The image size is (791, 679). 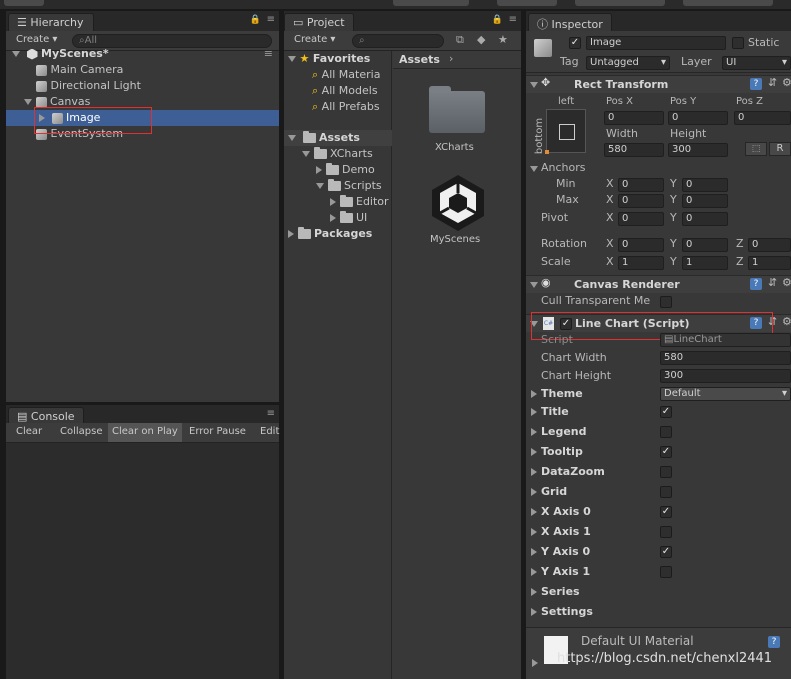 I want to click on blueprint-button: ⬚, so click(x=756, y=149).